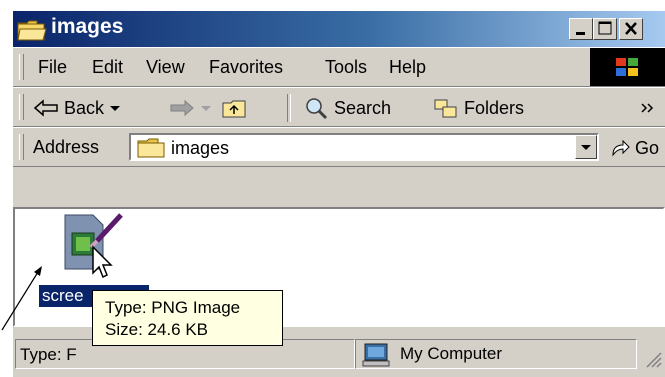 The width and height of the screenshot is (665, 377). What do you see at coordinates (48, 354) in the screenshot?
I see `status-text: Type: F` at bounding box center [48, 354].